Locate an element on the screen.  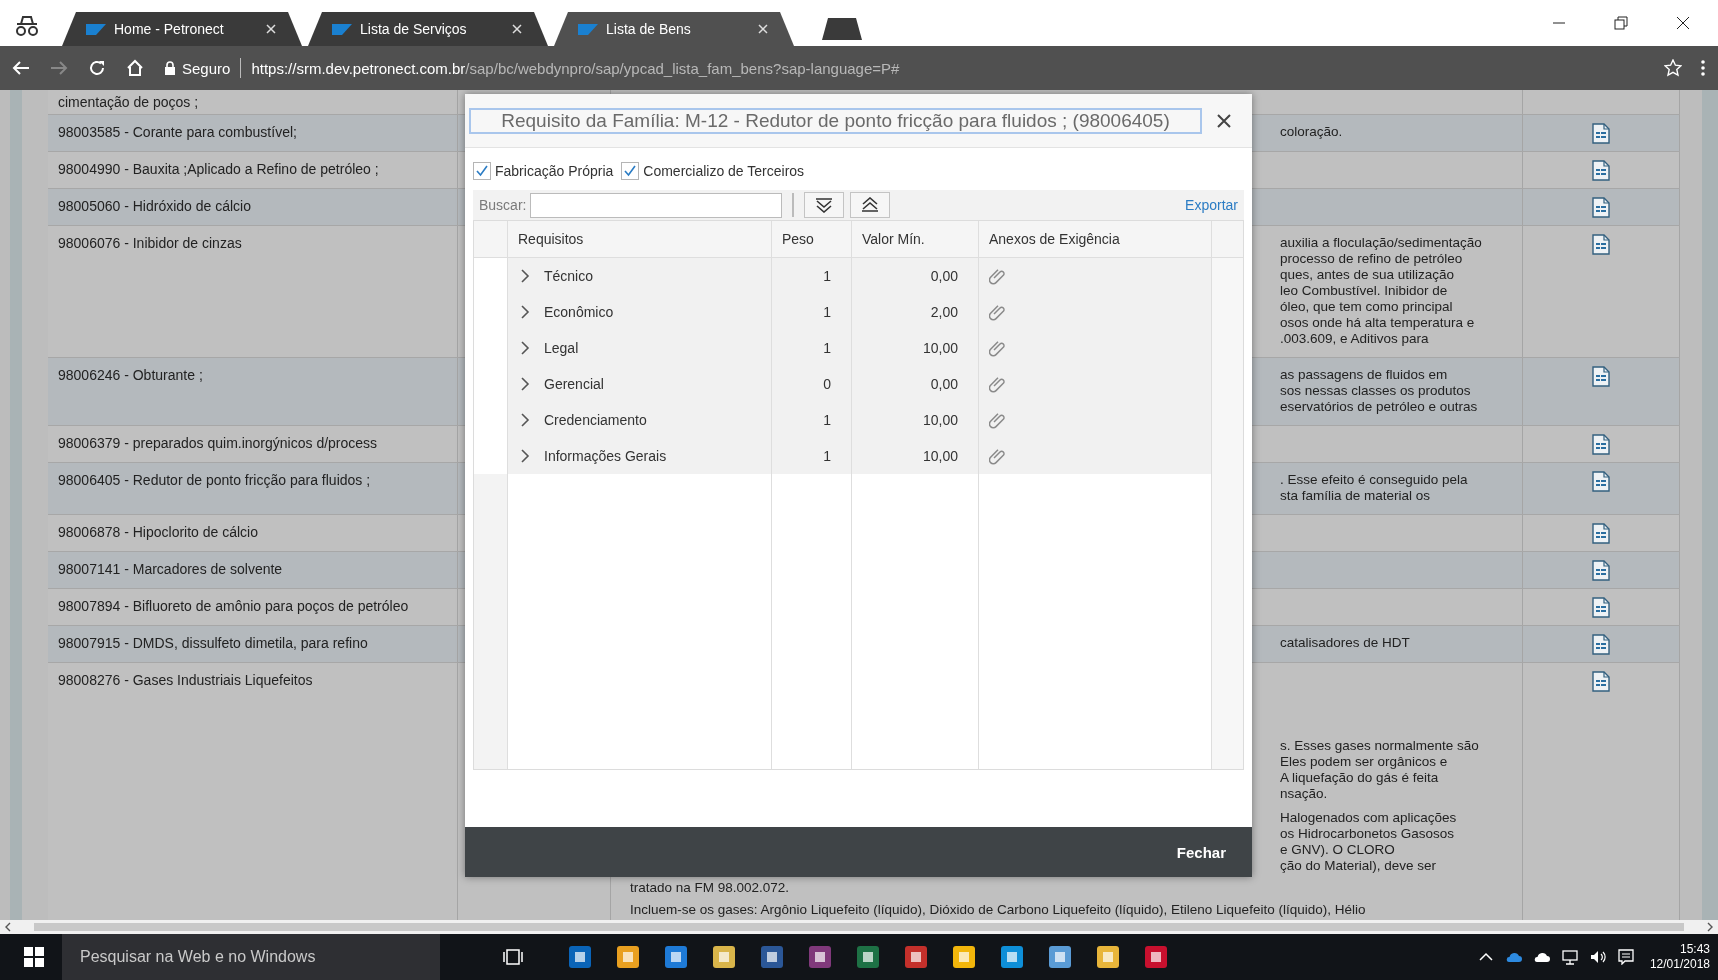
description-text: s. Esses gases normalmente são is located at coordinates (1380, 746).